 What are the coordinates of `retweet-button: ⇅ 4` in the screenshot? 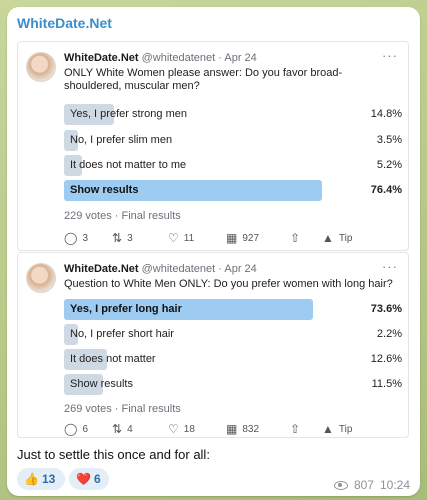 It's located at (122, 429).